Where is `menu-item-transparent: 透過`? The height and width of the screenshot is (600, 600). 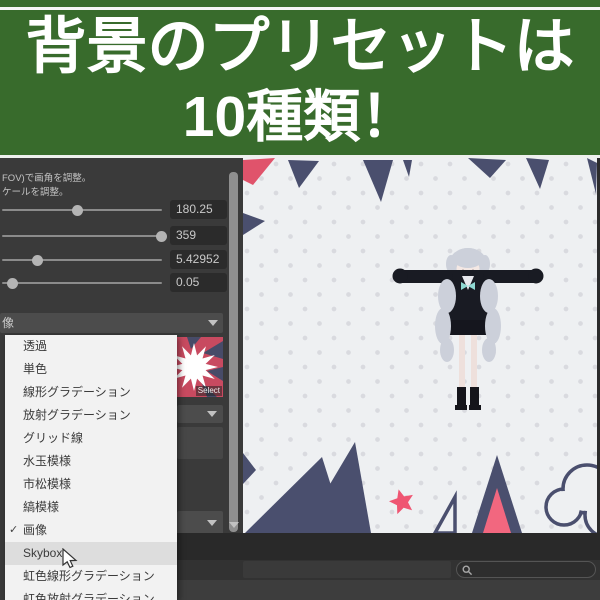
menu-item-transparent: 透過 is located at coordinates (91, 346).